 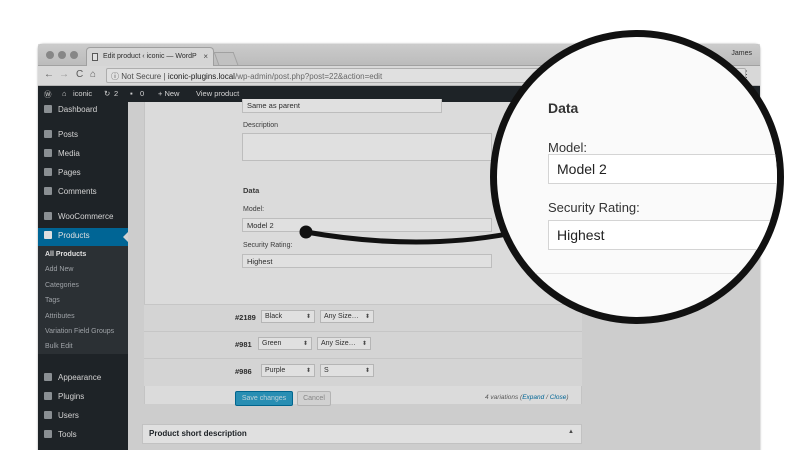 I want to click on magnified-security-input: Highest, so click(x=662, y=235).